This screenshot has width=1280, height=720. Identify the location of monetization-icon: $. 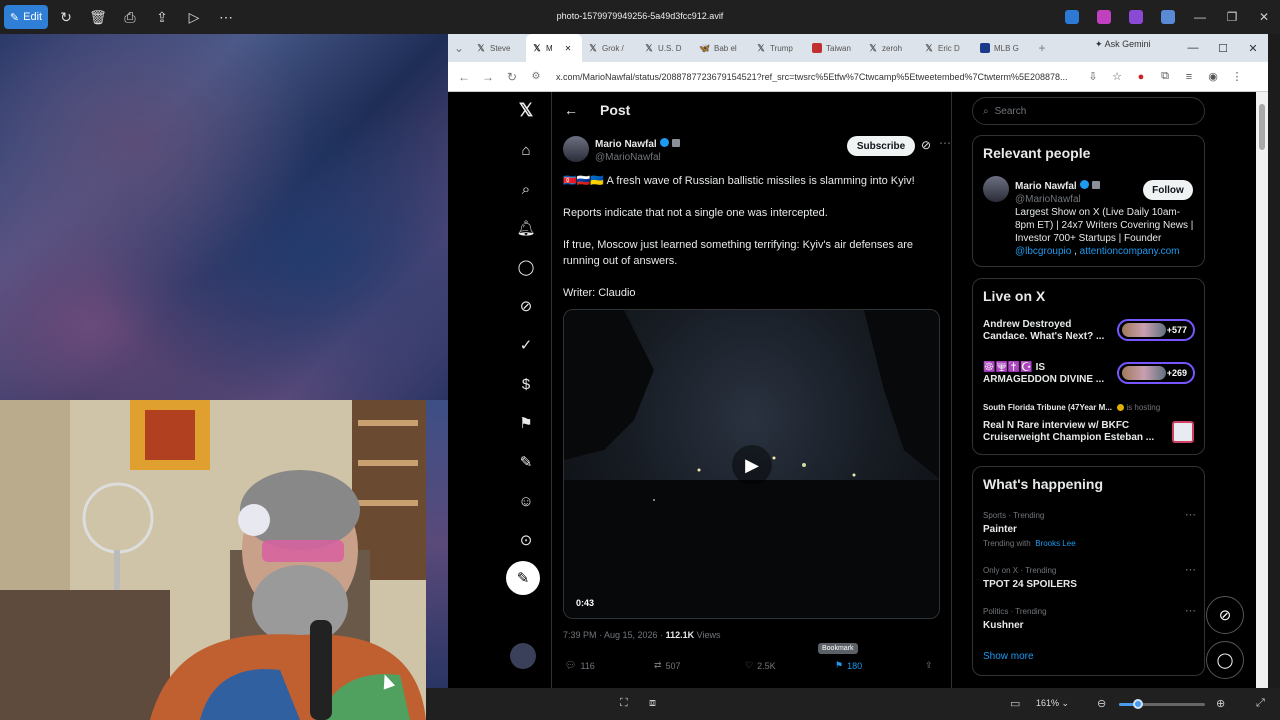
(526, 384).